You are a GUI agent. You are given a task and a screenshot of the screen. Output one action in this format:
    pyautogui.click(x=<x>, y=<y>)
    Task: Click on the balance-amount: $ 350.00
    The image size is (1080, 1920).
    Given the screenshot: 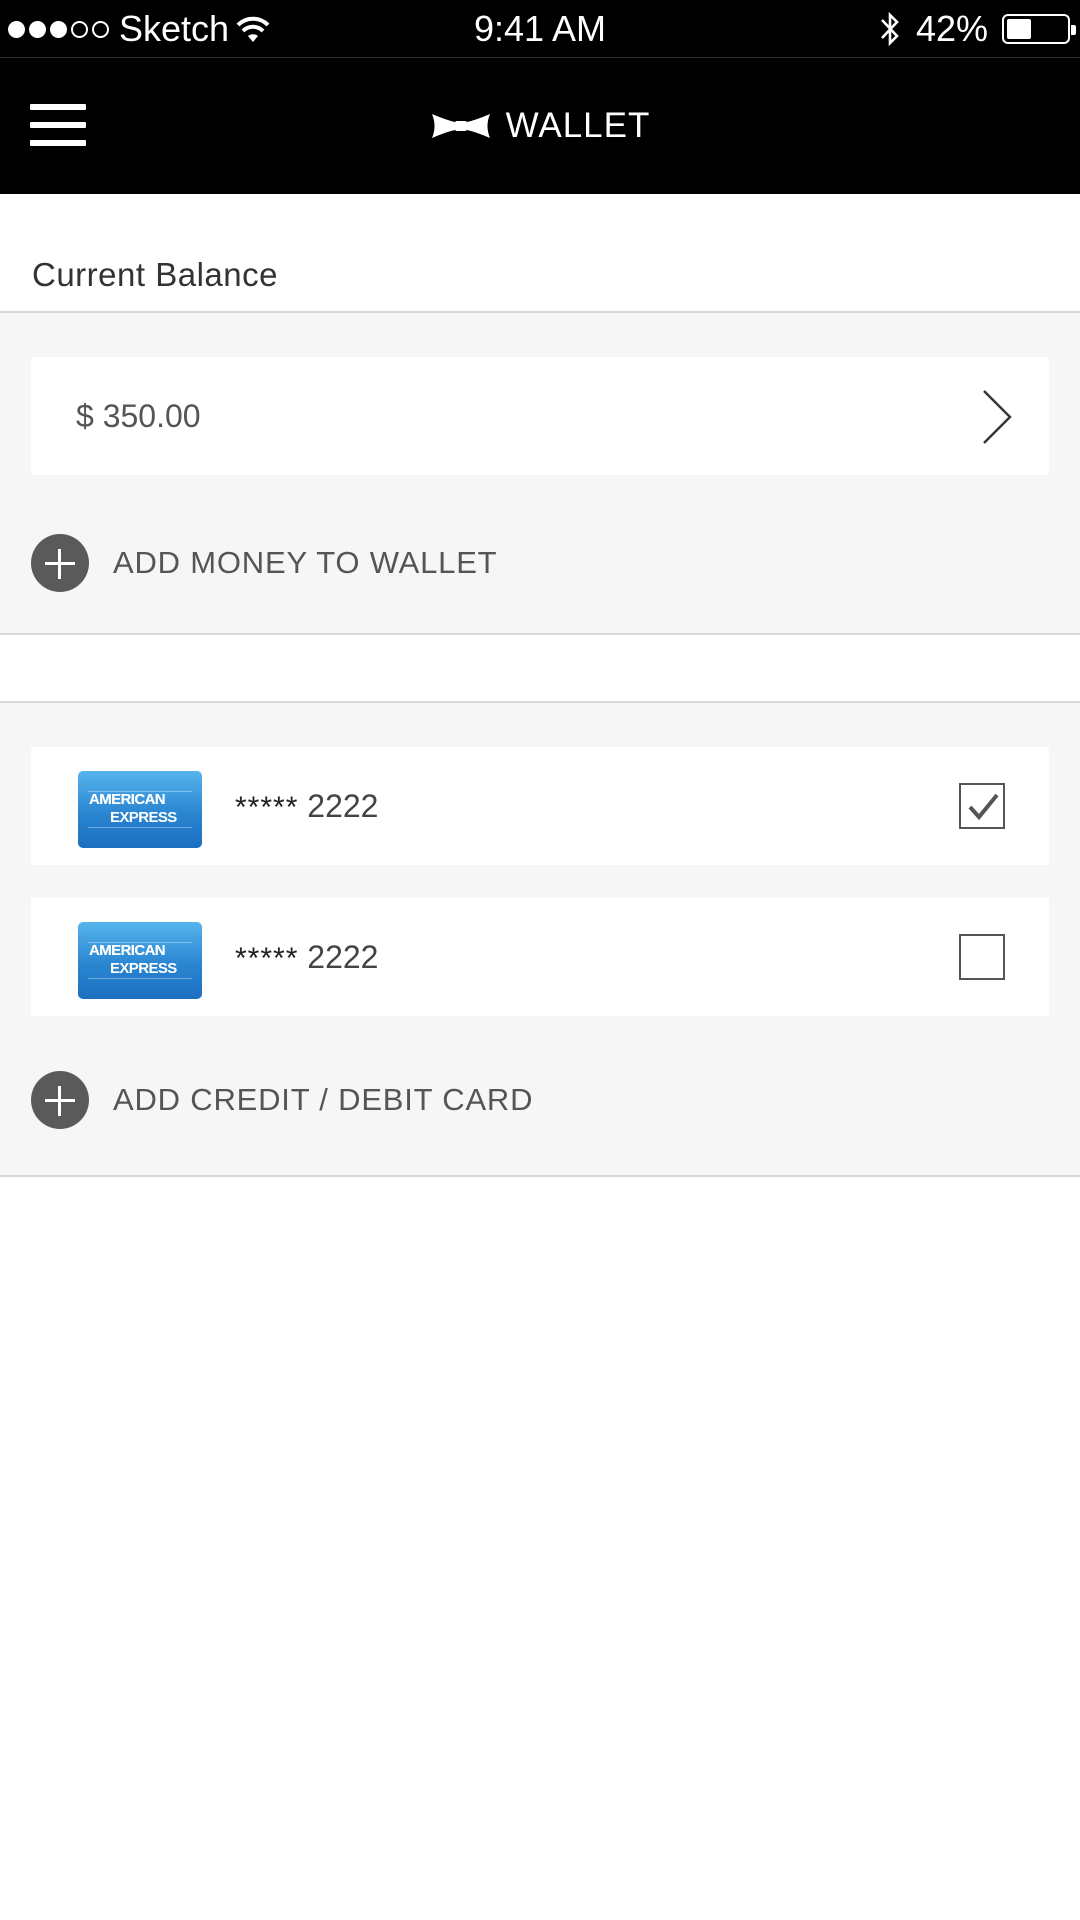 What is the action you would take?
    pyautogui.click(x=138, y=416)
    